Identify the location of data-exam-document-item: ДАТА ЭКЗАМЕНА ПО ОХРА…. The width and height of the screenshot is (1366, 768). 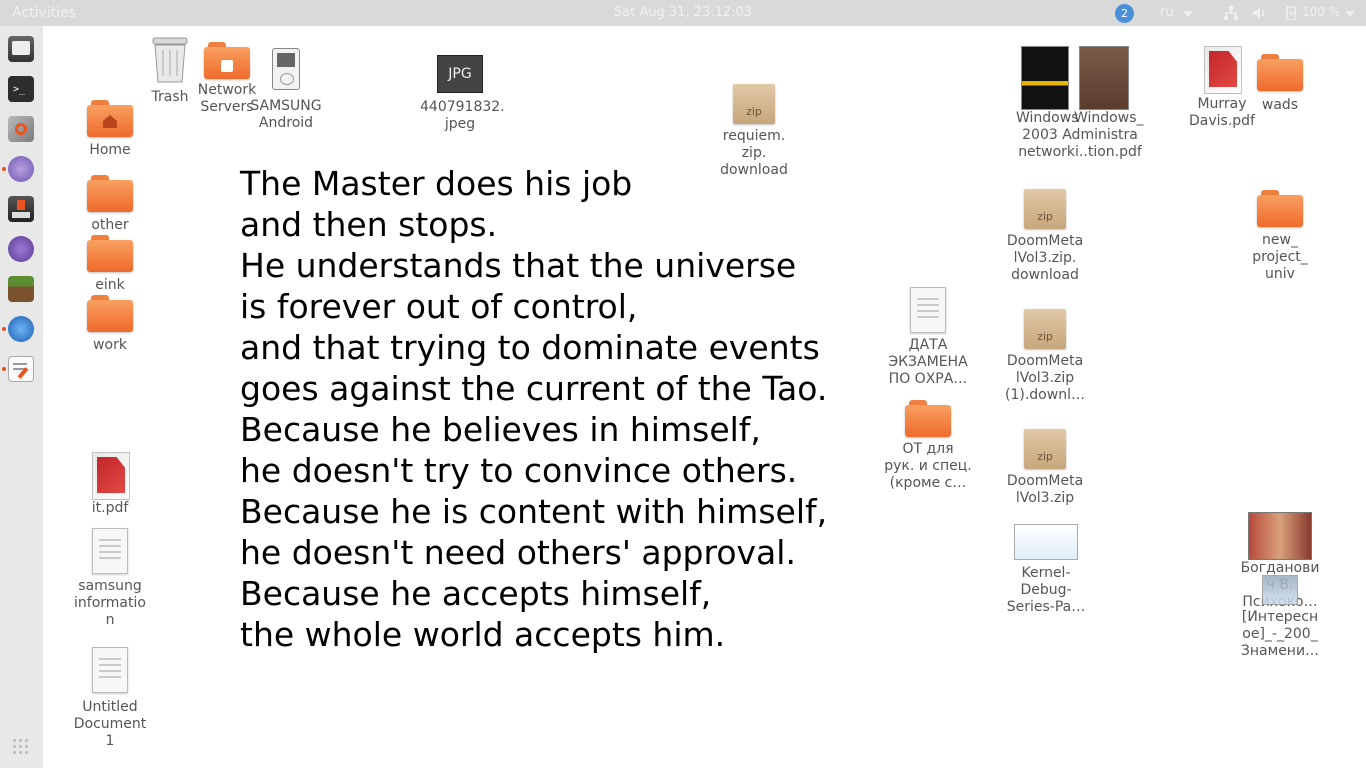
(928, 337).